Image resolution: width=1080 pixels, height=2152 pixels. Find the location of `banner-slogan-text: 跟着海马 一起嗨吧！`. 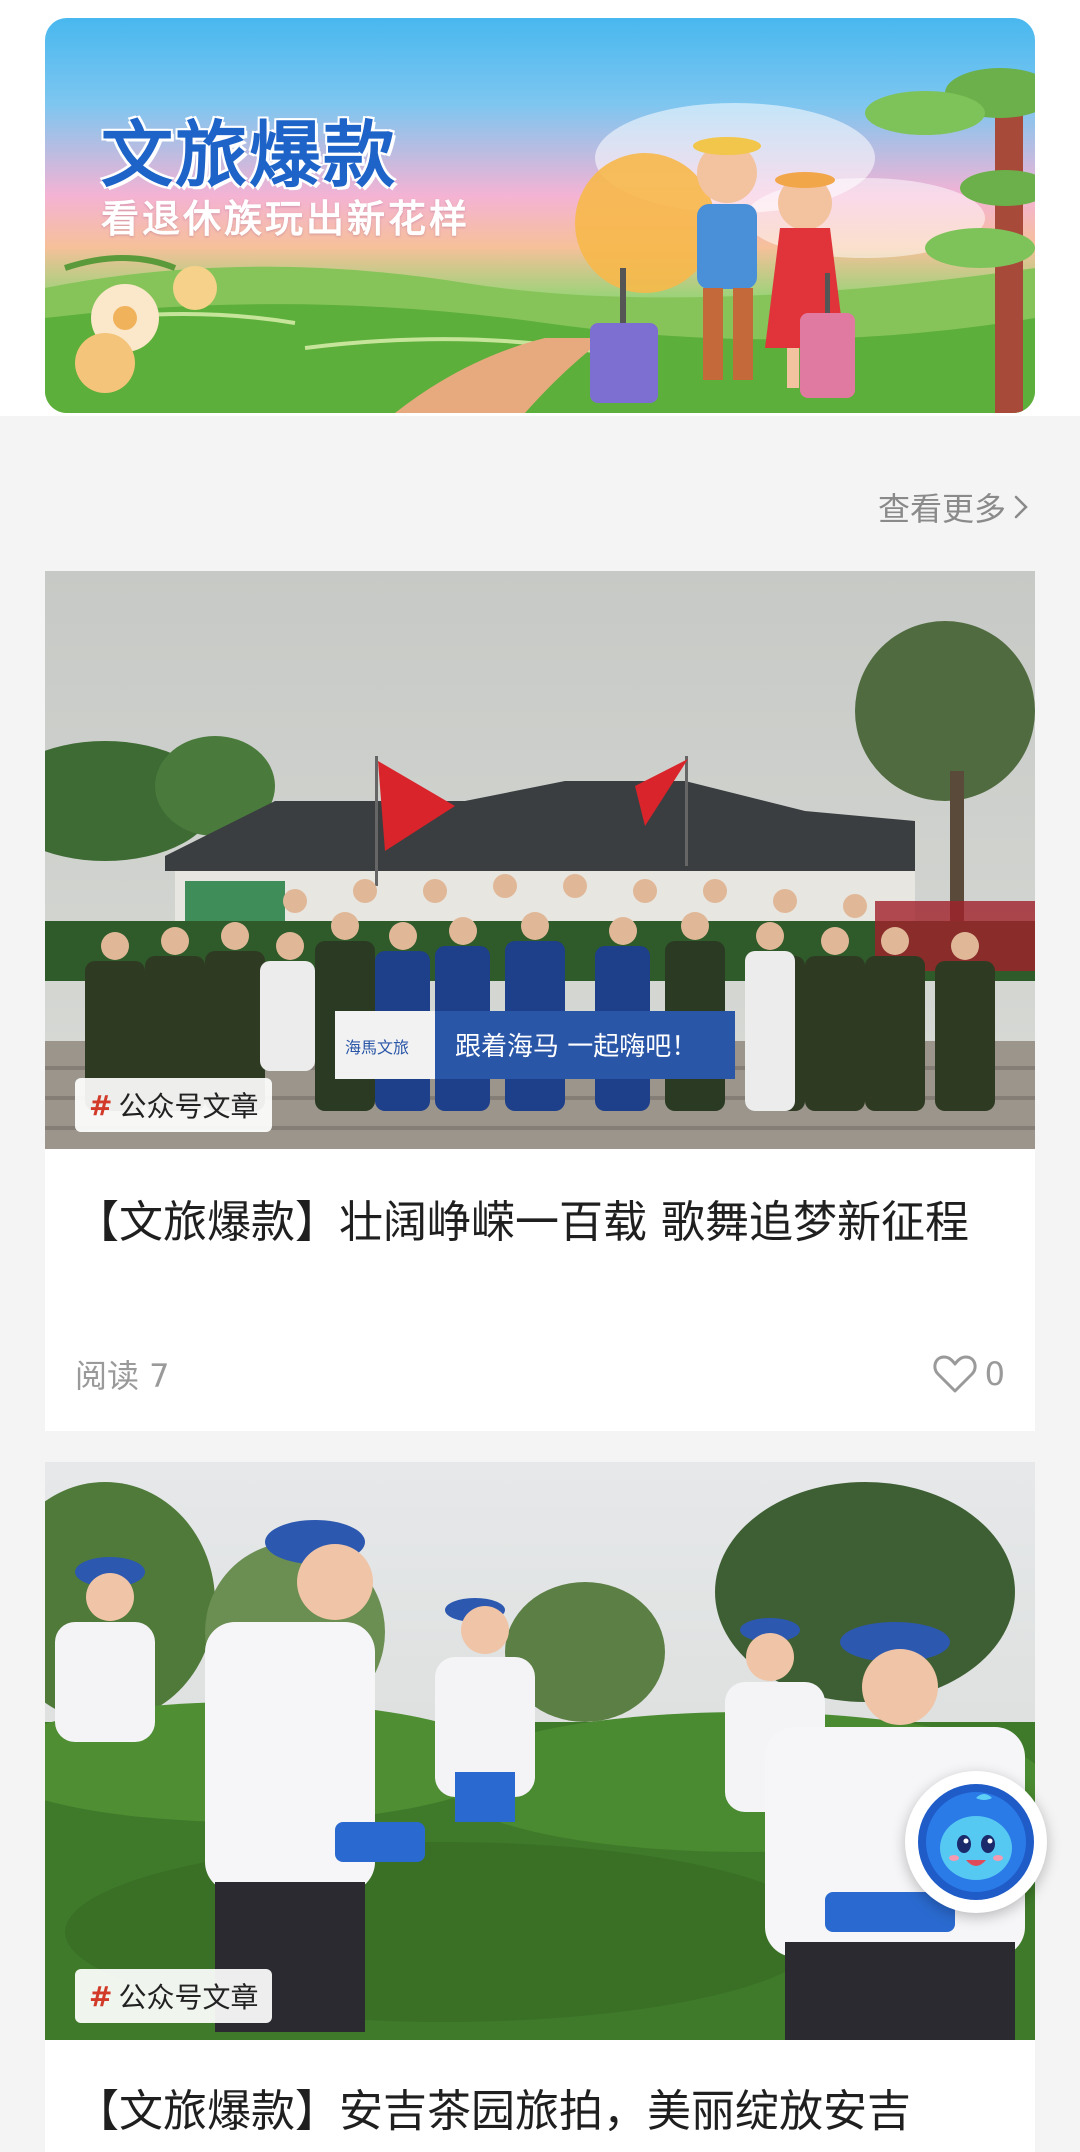

banner-slogan-text: 跟着海马 一起嗨吧！ is located at coordinates (576, 1047).